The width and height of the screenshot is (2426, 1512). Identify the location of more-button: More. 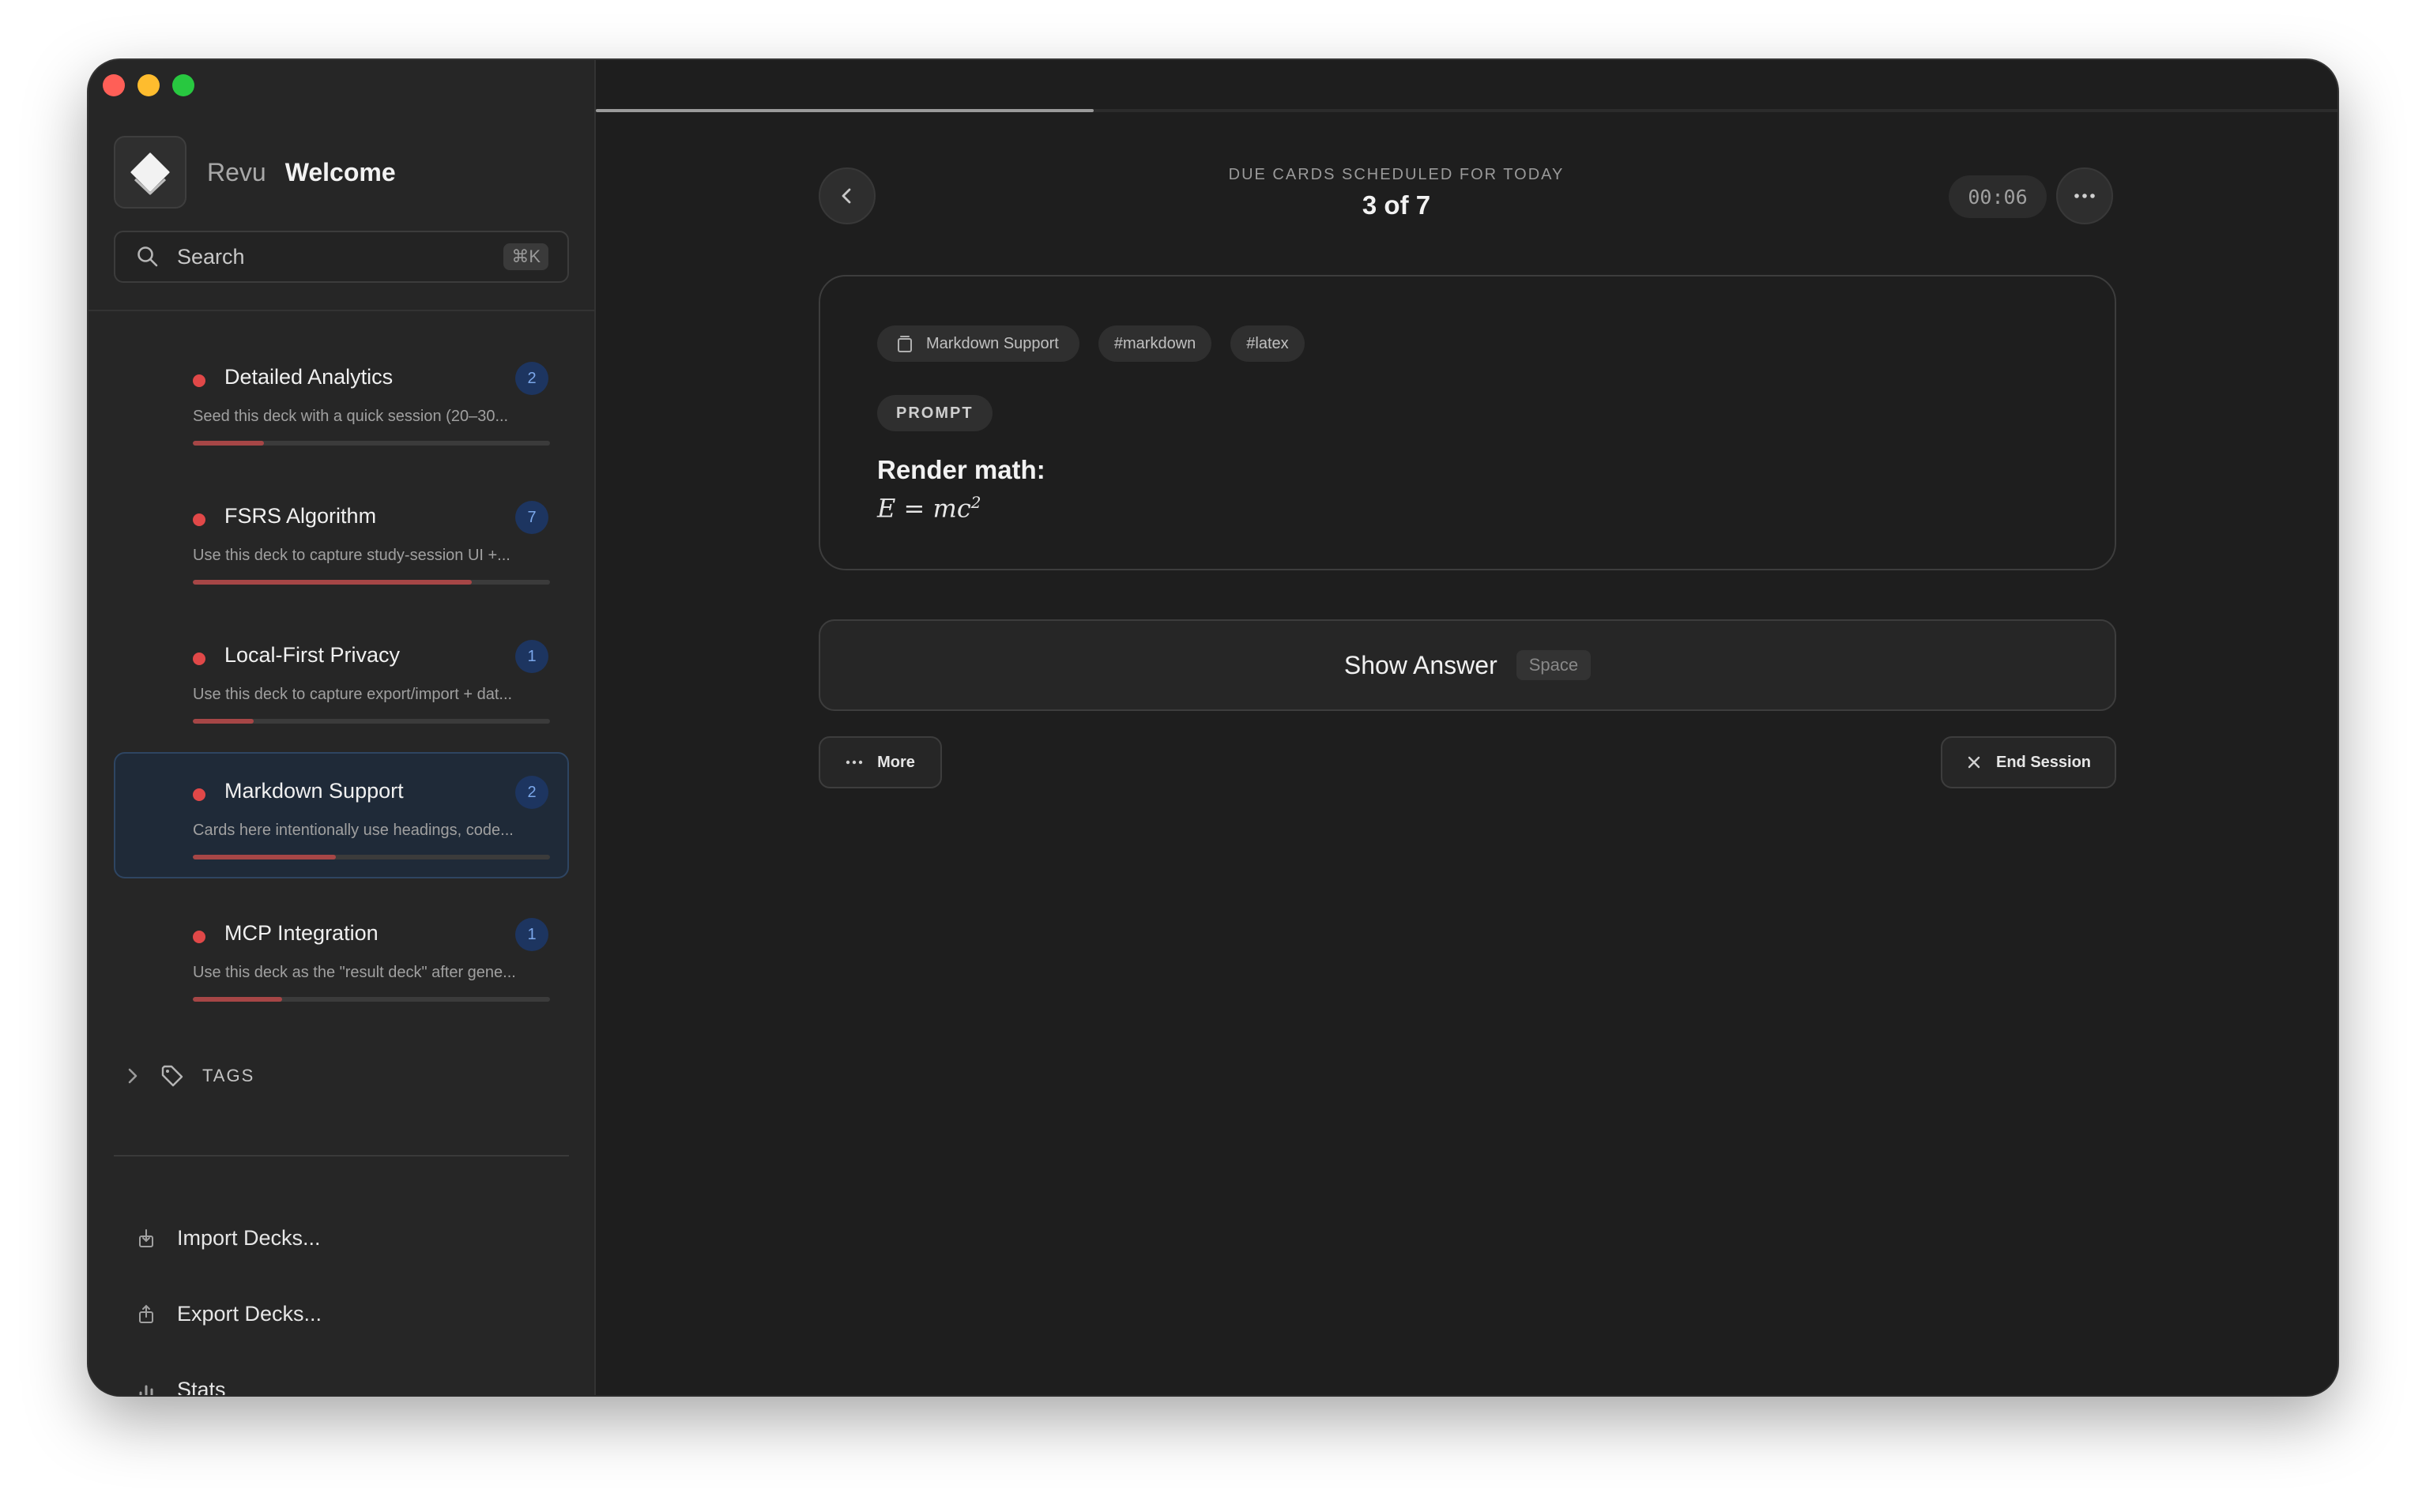
(880, 762).